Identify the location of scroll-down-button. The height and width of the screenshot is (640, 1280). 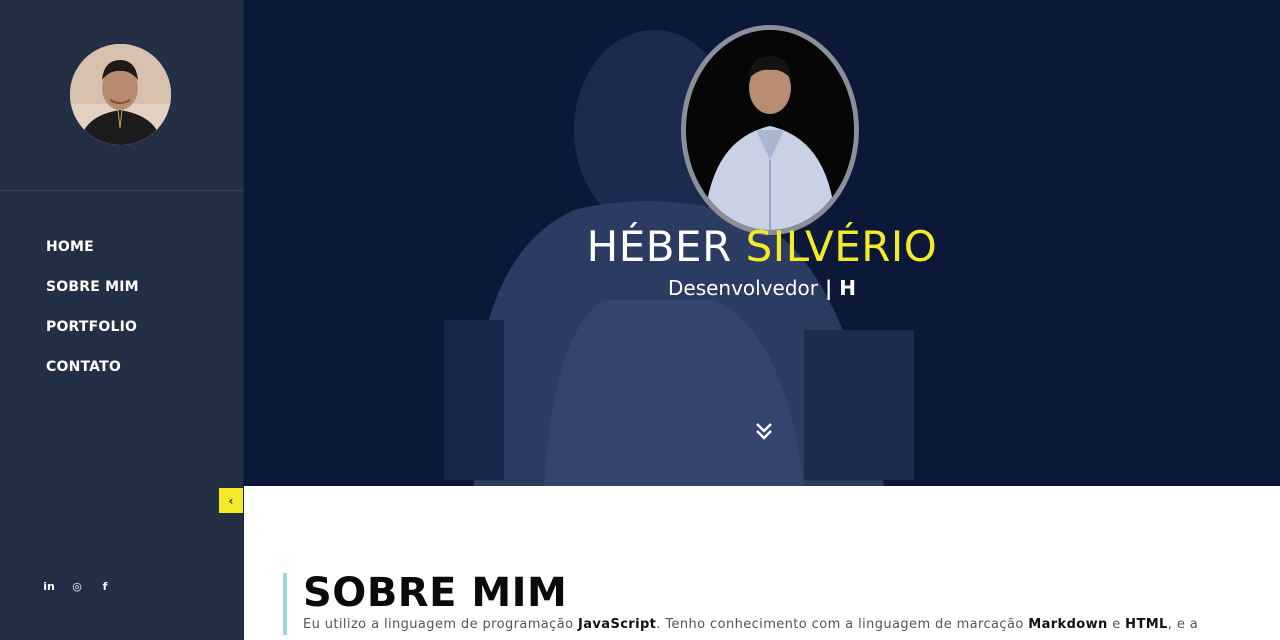
(764, 431).